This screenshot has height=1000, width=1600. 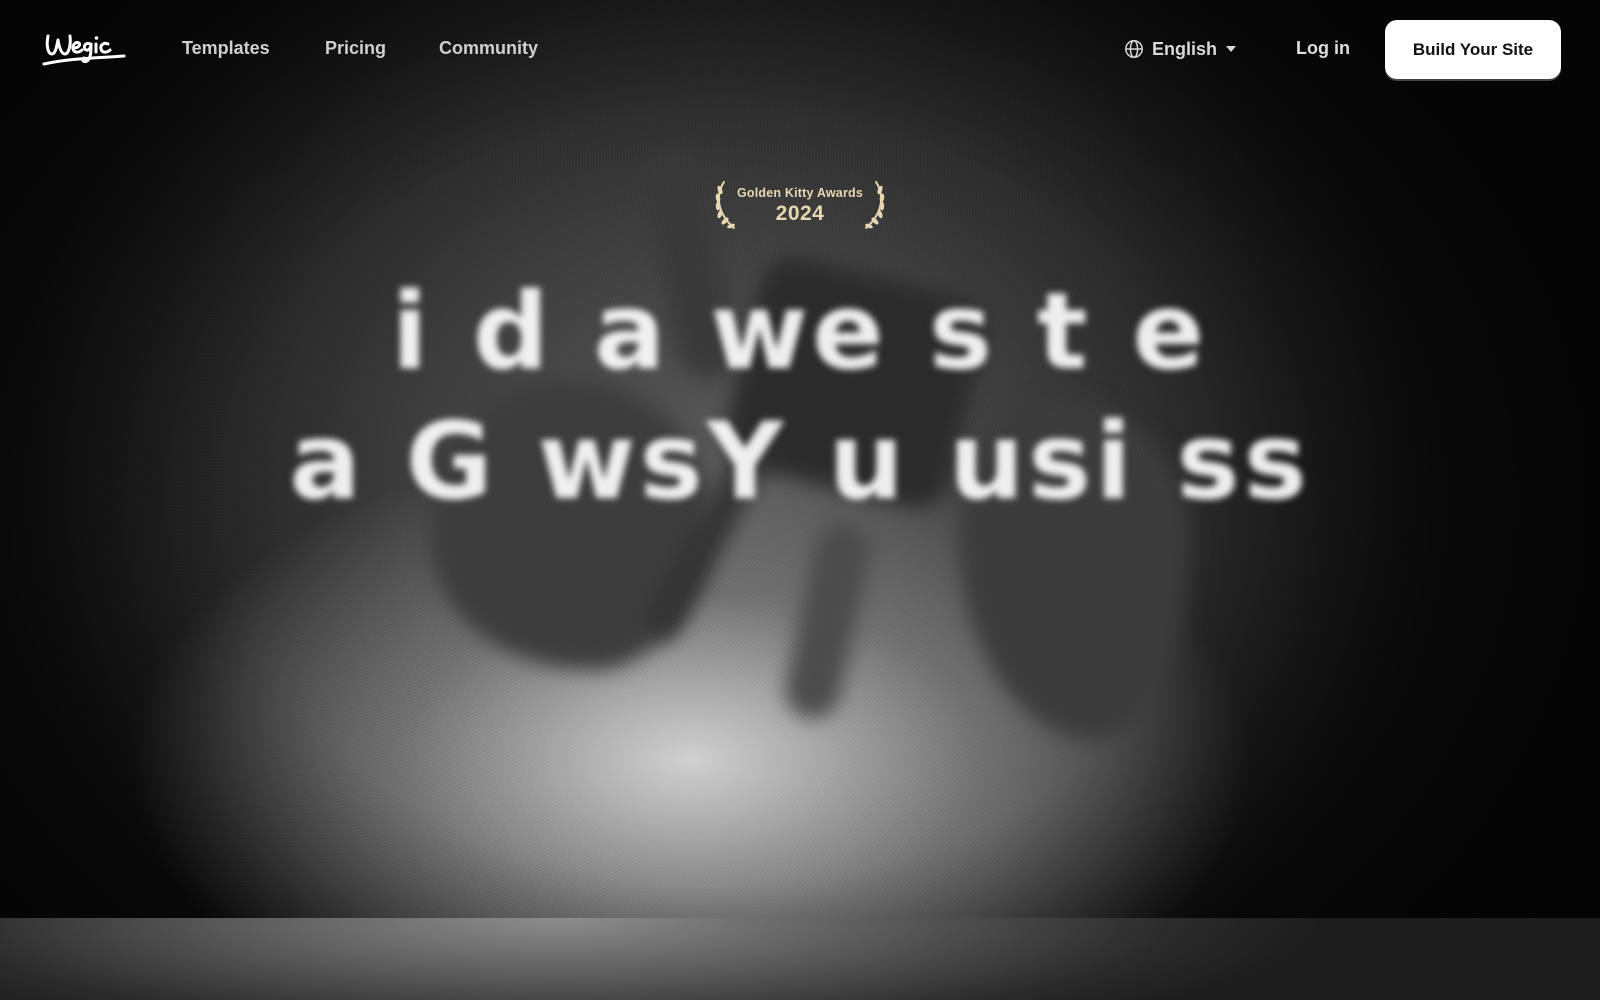 I want to click on language-selector: English, so click(x=1180, y=49).